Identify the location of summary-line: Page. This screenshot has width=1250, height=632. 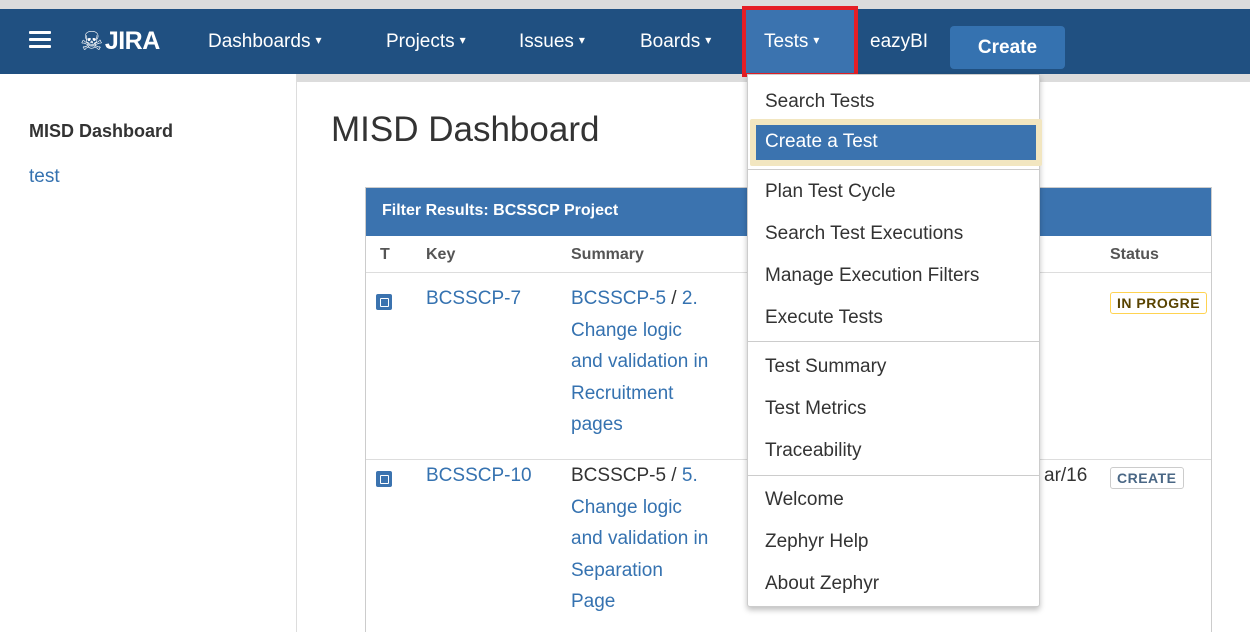
(593, 601).